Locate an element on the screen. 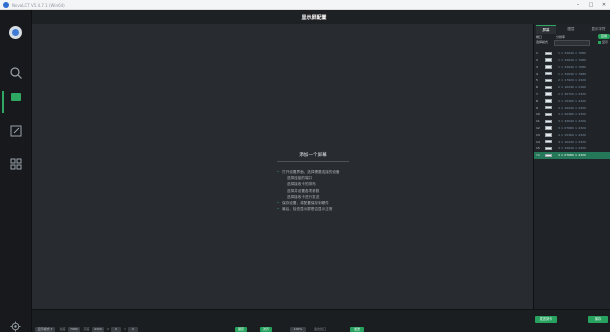 The image size is (610, 332). list-item: 13 4 × 15360 × 4320 is located at coordinates (572, 135).